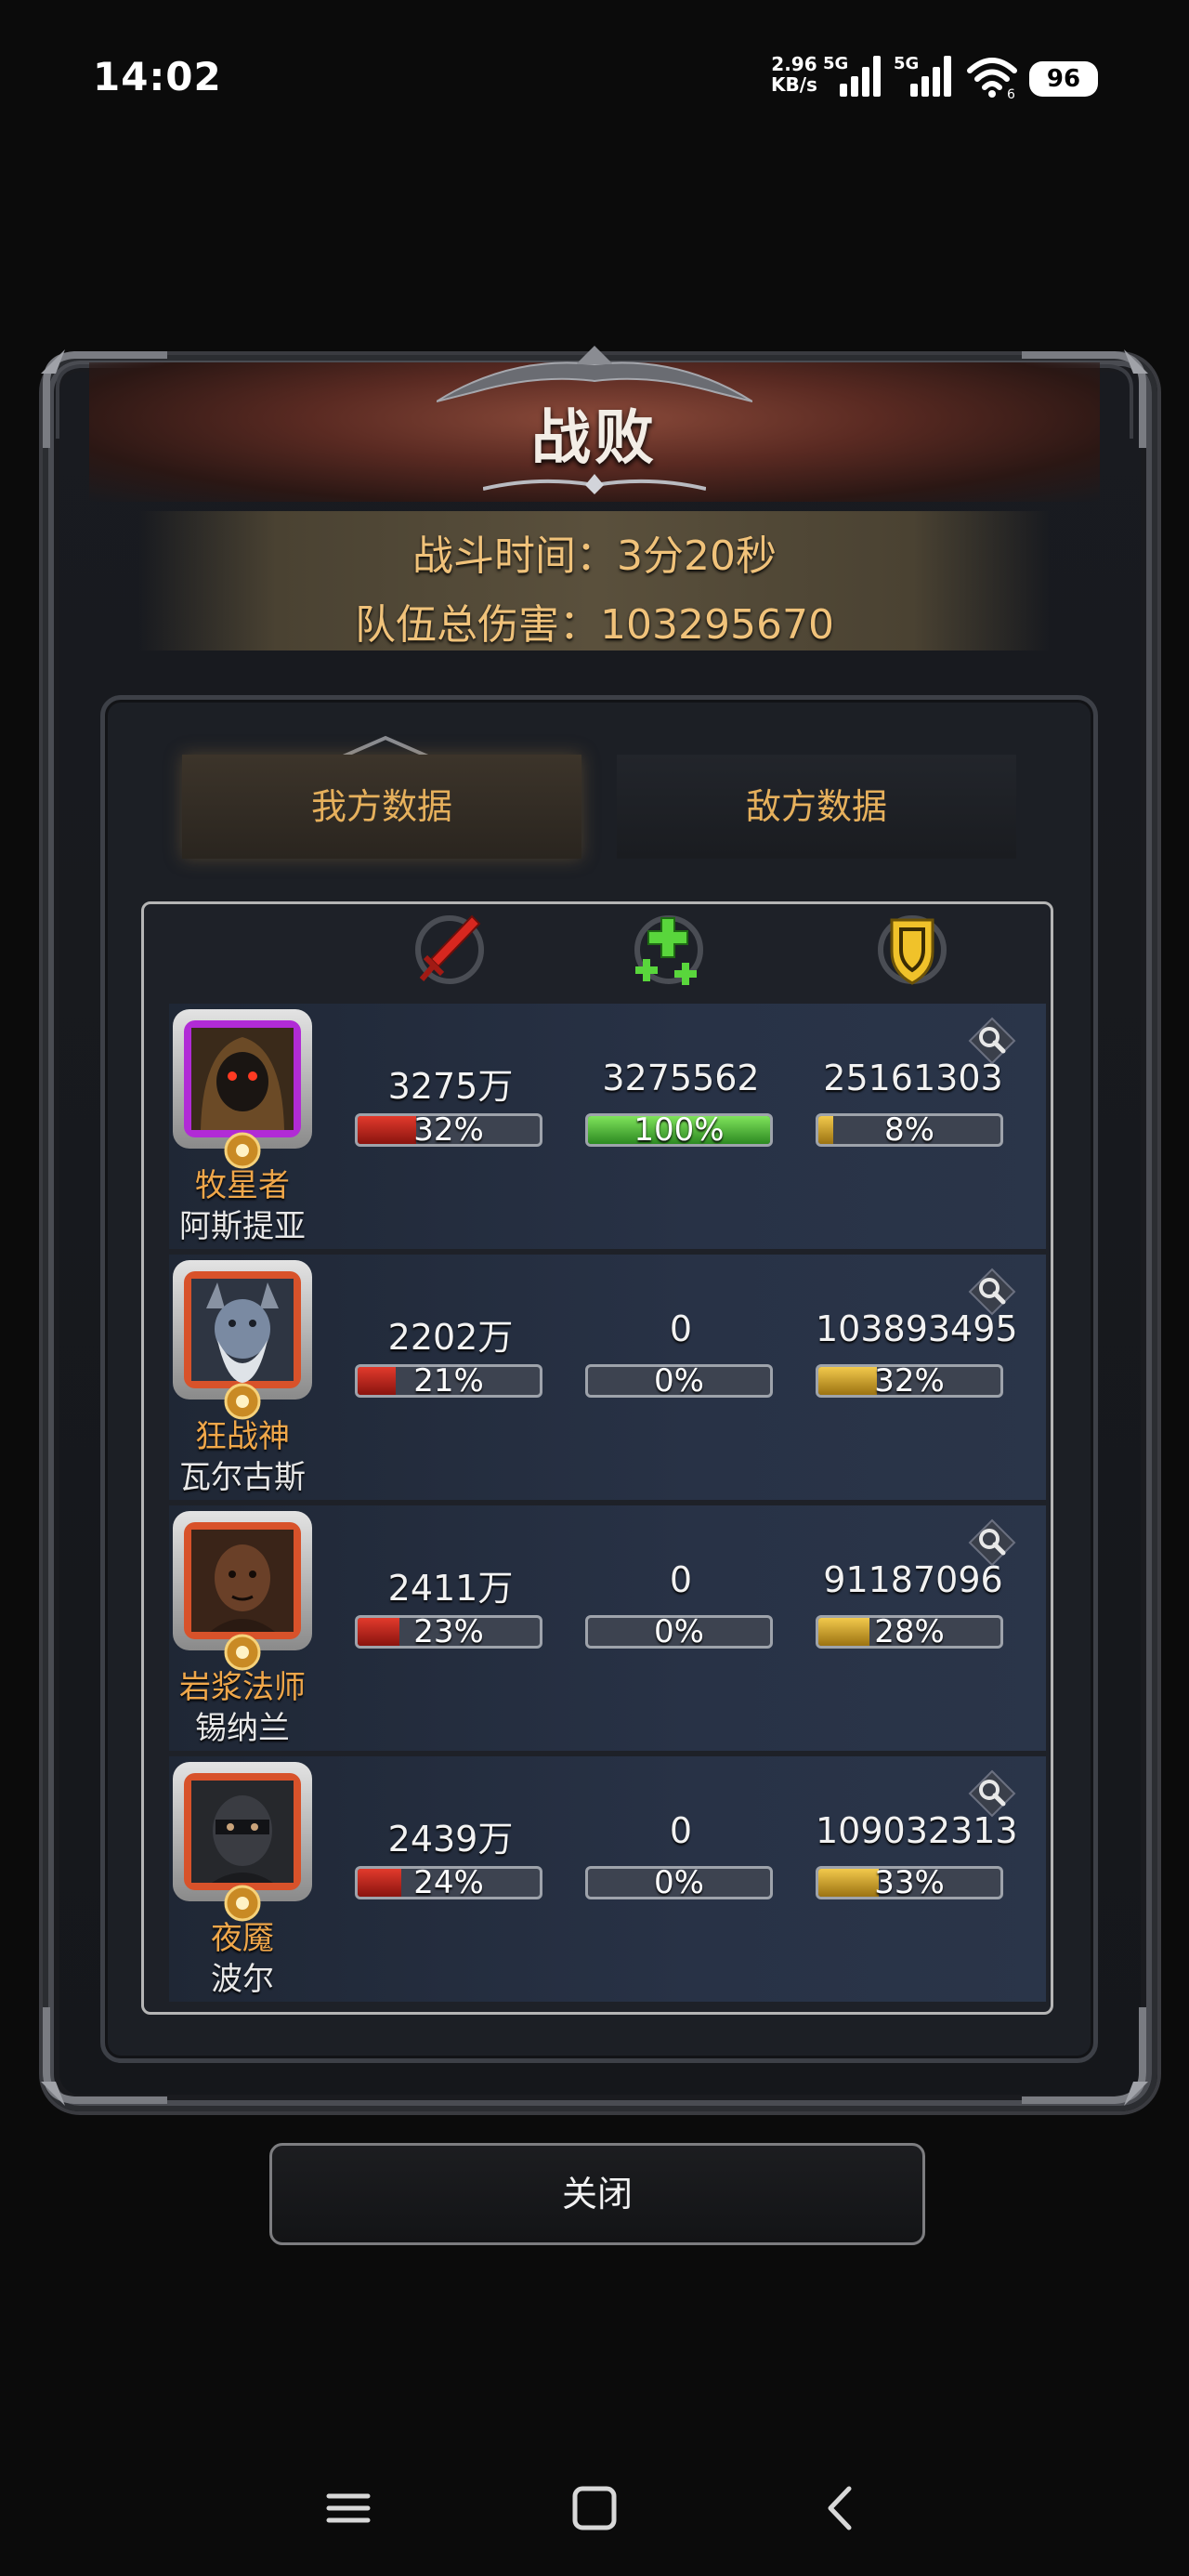 This screenshot has width=1189, height=2576. I want to click on damage-taken-share-bar: 8%, so click(910, 1130).